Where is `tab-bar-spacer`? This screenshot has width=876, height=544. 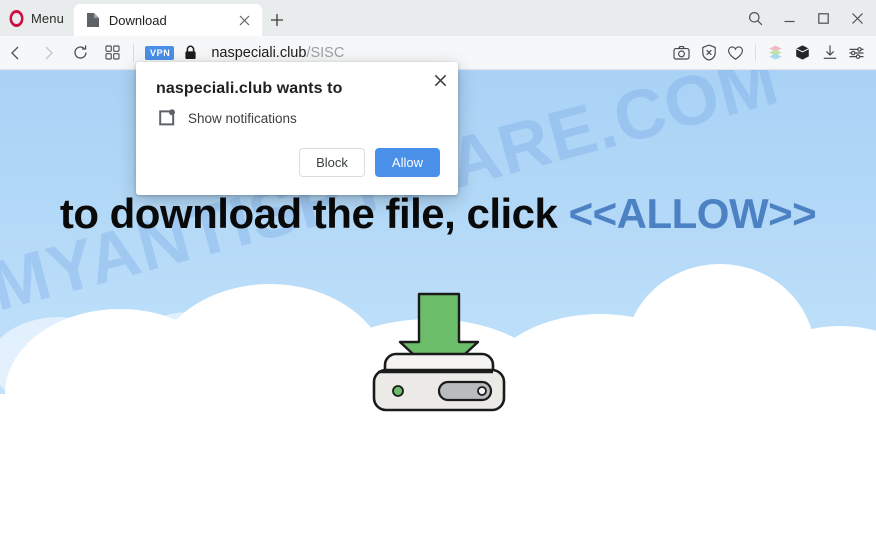 tab-bar-spacer is located at coordinates (515, 18).